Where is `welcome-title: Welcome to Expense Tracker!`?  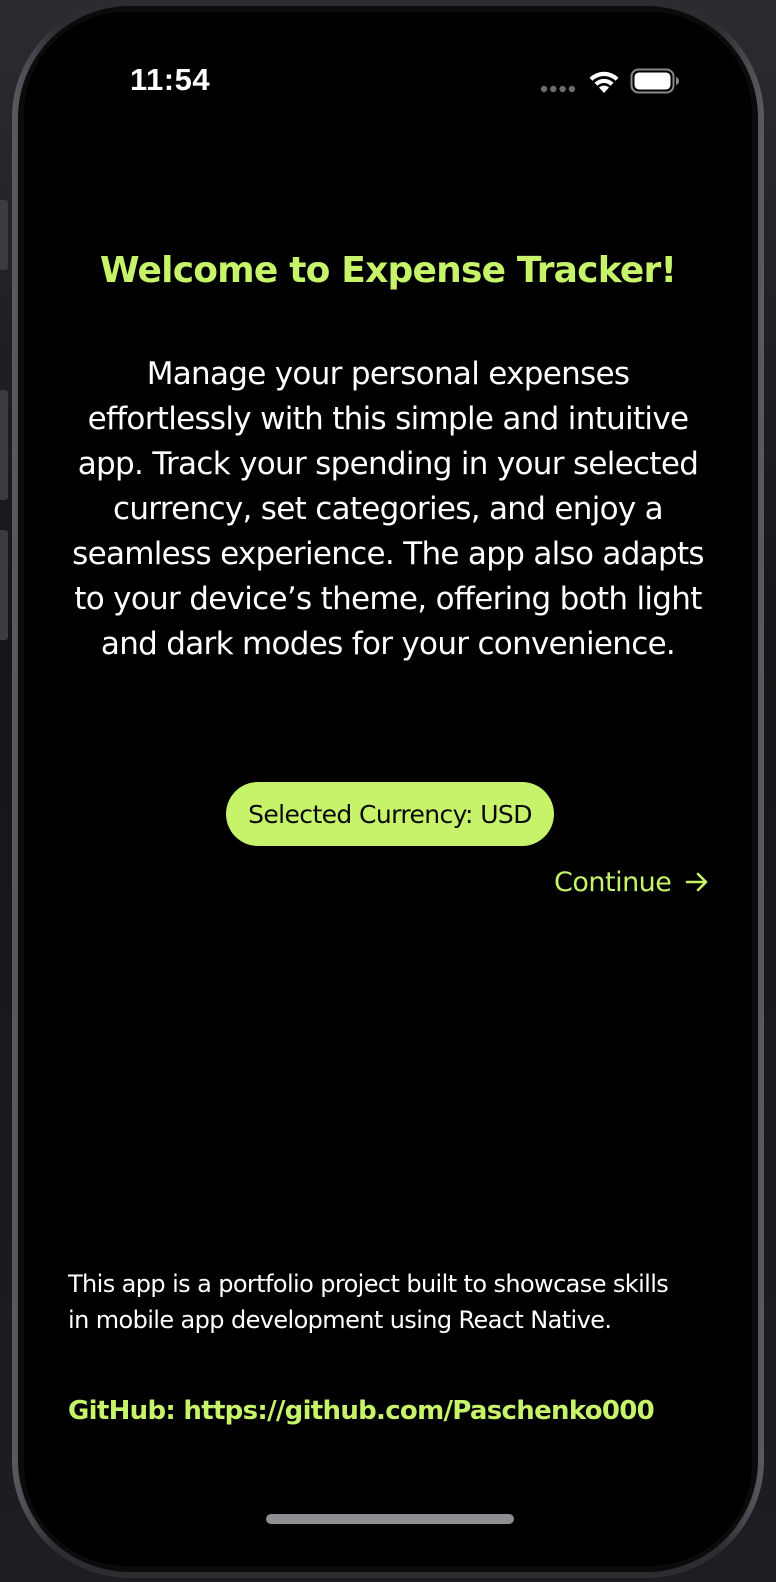 welcome-title: Welcome to Expense Tracker! is located at coordinates (388, 270).